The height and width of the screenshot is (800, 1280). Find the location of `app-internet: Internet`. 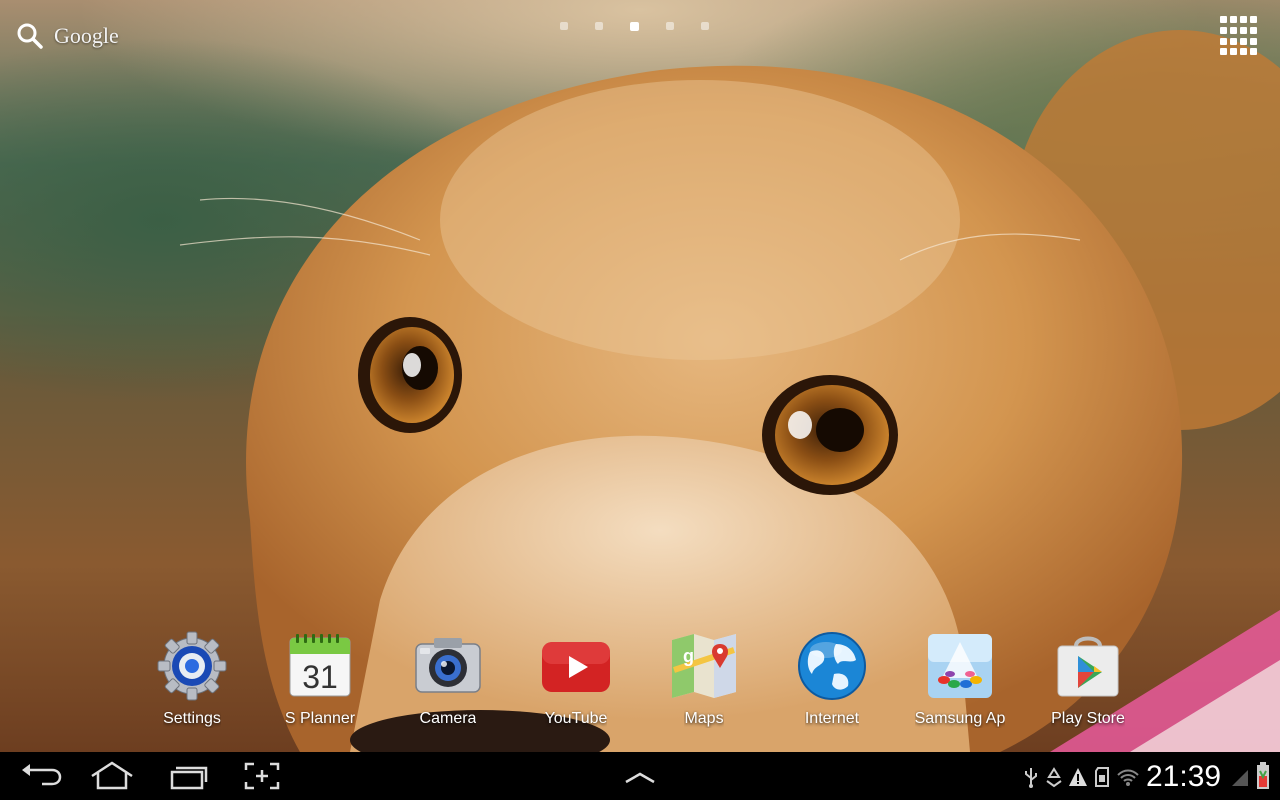

app-internet: Internet is located at coordinates (832, 680).